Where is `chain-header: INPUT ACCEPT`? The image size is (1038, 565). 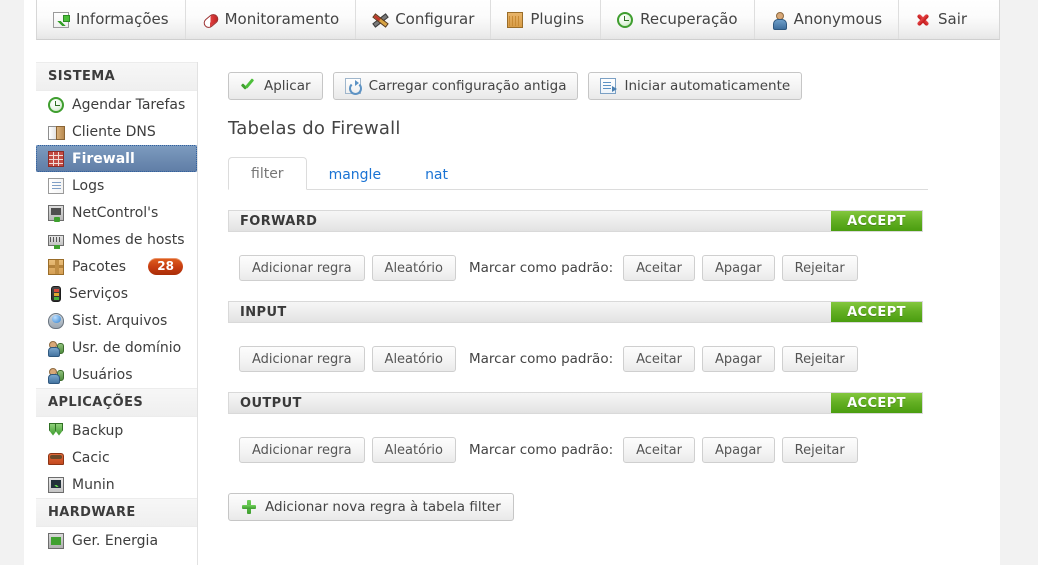
chain-header: INPUT ACCEPT is located at coordinates (575, 312).